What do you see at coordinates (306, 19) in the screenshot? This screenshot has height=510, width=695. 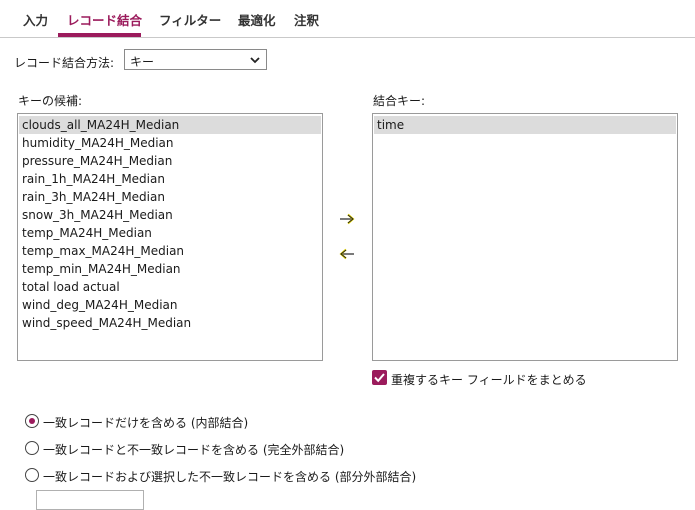 I see `tab-annotations: 注釈` at bounding box center [306, 19].